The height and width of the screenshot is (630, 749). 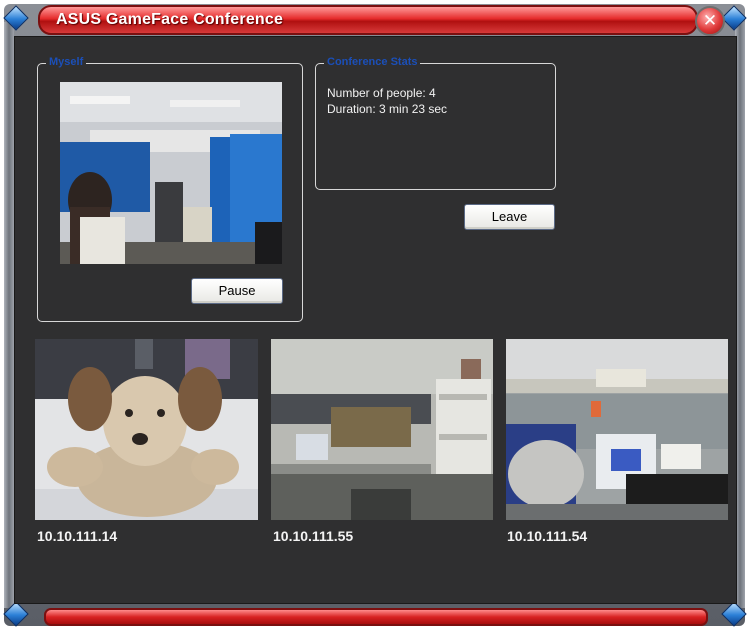 I want to click on conference-stats-legend: Conference Stats, so click(x=372, y=62).